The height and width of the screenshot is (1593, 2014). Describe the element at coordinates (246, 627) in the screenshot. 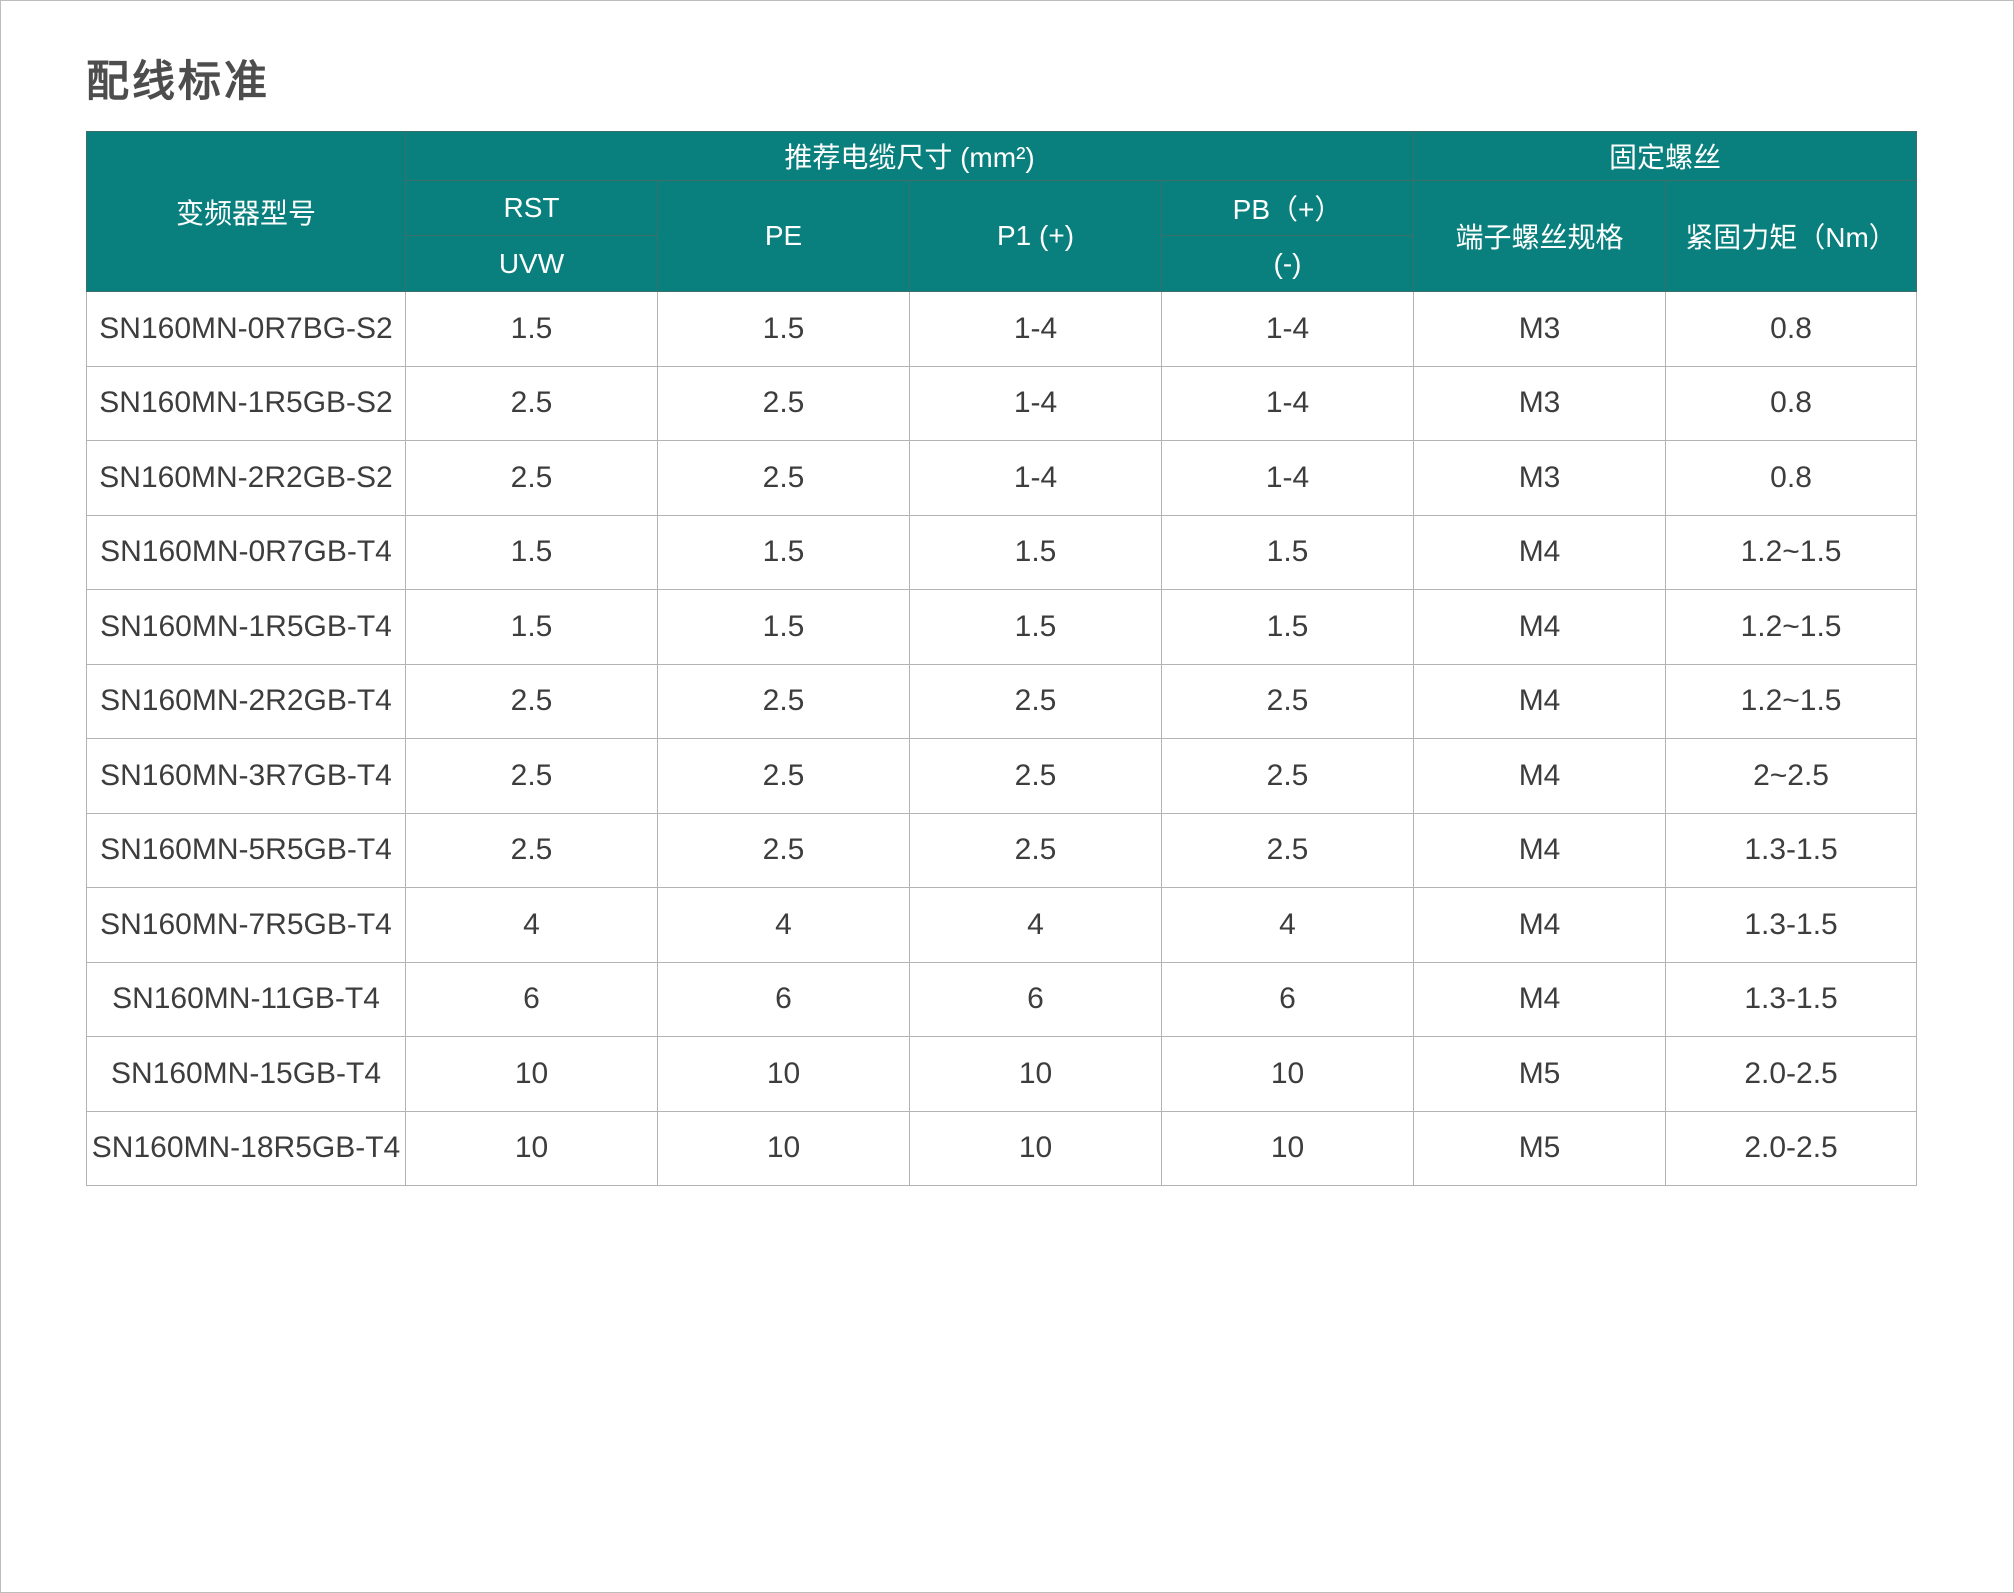

I see `model-cell: SN160MN-1R5GB-T4` at that location.